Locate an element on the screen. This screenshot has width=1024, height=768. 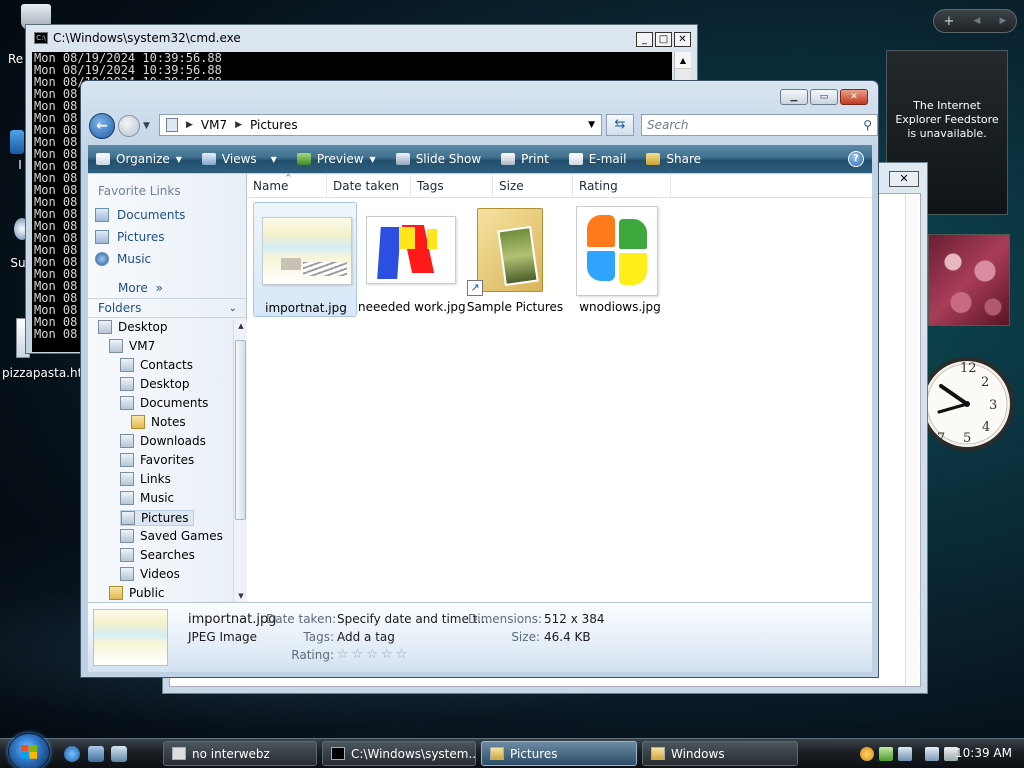
back-arrow-icon: ← is located at coordinates (102, 126).